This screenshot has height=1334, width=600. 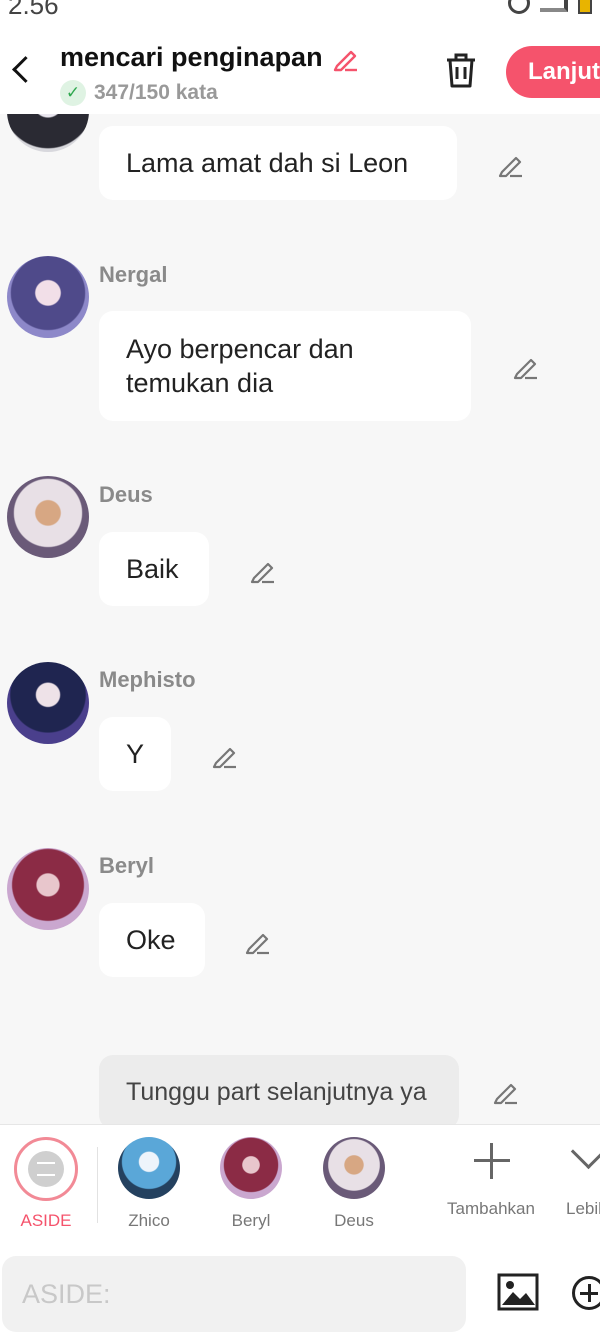 What do you see at coordinates (491, 1209) in the screenshot?
I see `add-character-label: Tambahkan` at bounding box center [491, 1209].